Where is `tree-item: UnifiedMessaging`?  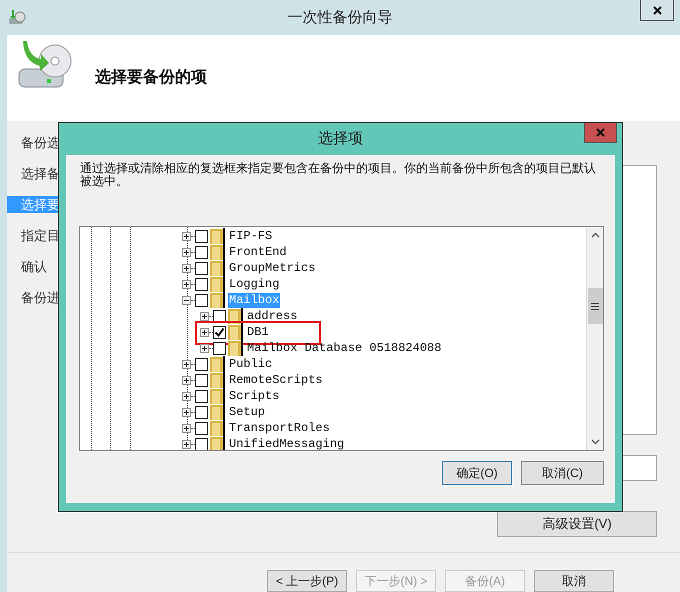 tree-item: UnifiedMessaging is located at coordinates (287, 443).